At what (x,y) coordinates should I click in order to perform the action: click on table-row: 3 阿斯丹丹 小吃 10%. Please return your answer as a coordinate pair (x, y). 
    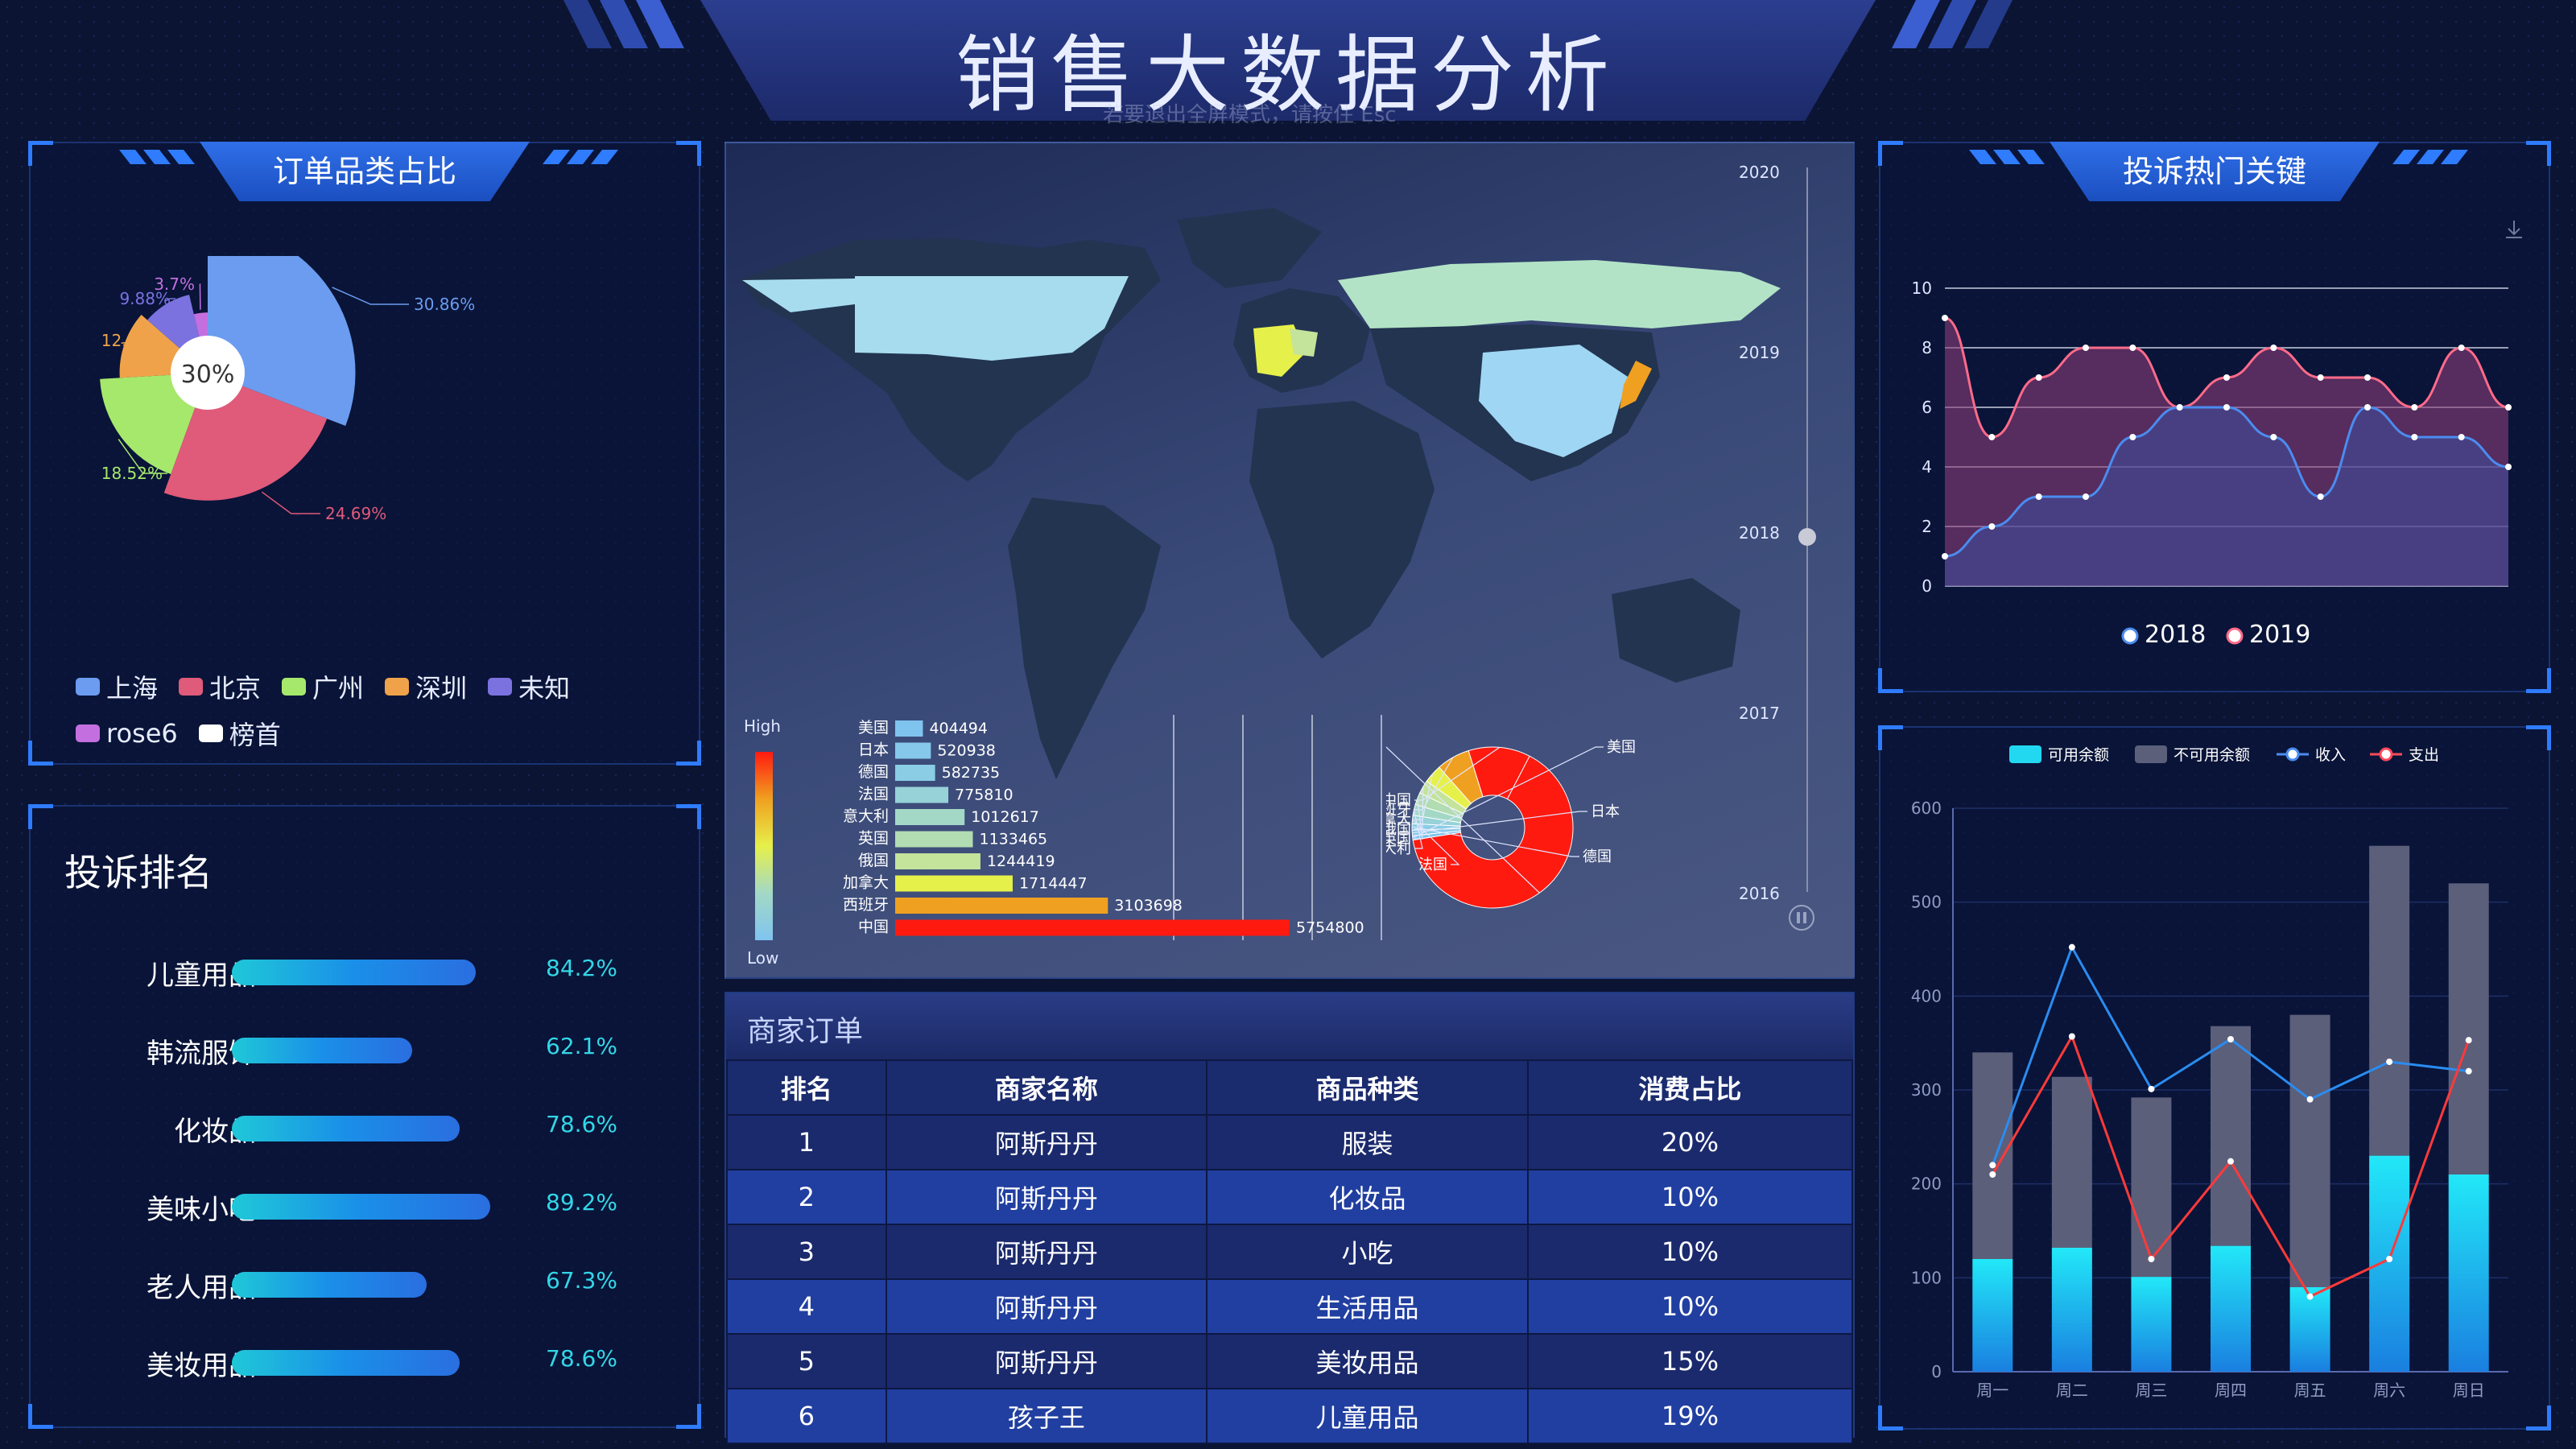
    Looking at the image, I should click on (1290, 1252).